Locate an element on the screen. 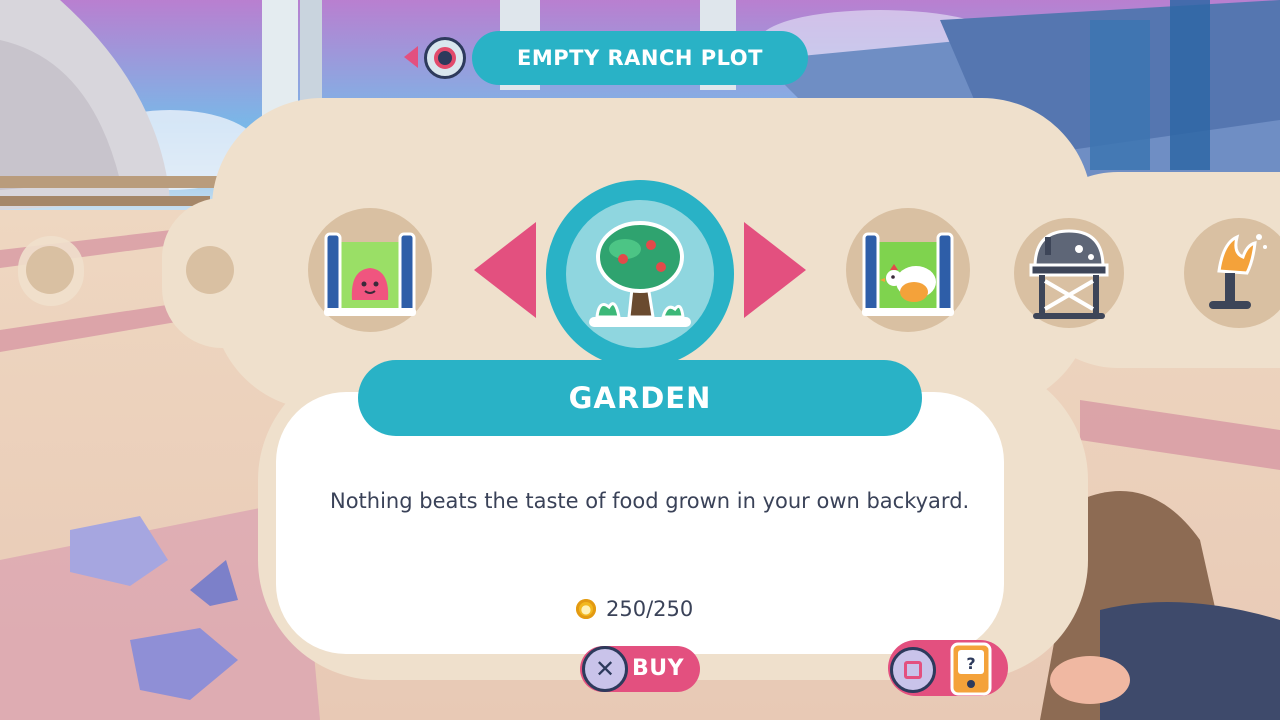 This screenshot has width=1280, height=720. carousel-dot-left is located at coordinates (210, 270).